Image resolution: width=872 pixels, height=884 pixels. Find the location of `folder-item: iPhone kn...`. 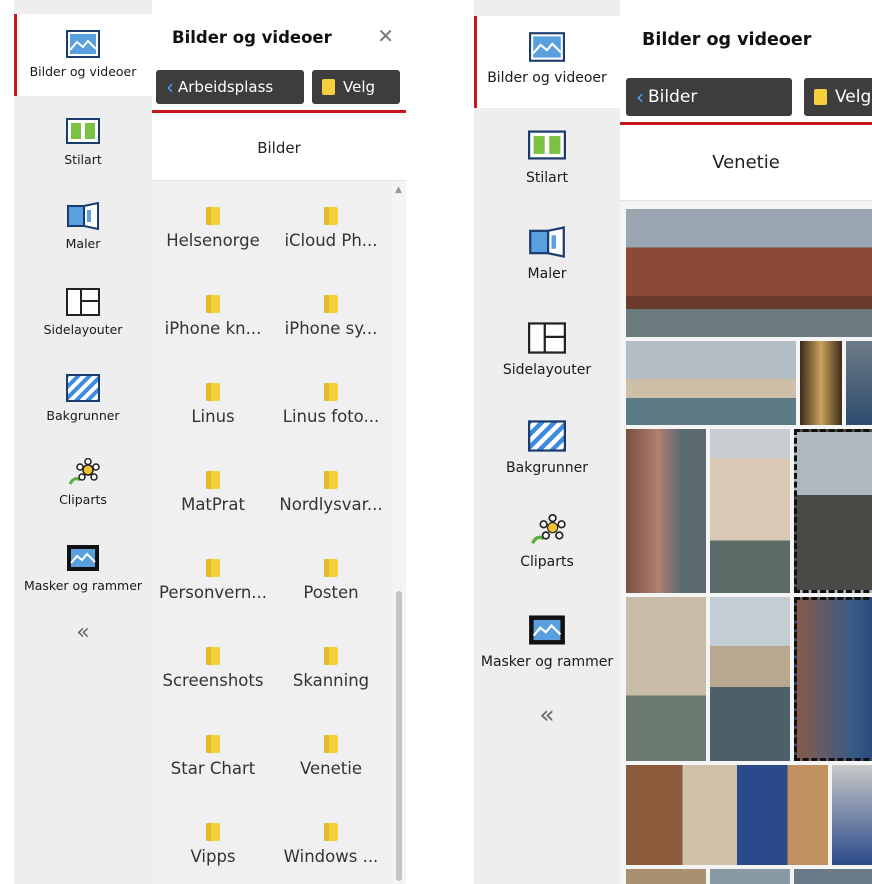

folder-item: iPhone kn... is located at coordinates (213, 316).